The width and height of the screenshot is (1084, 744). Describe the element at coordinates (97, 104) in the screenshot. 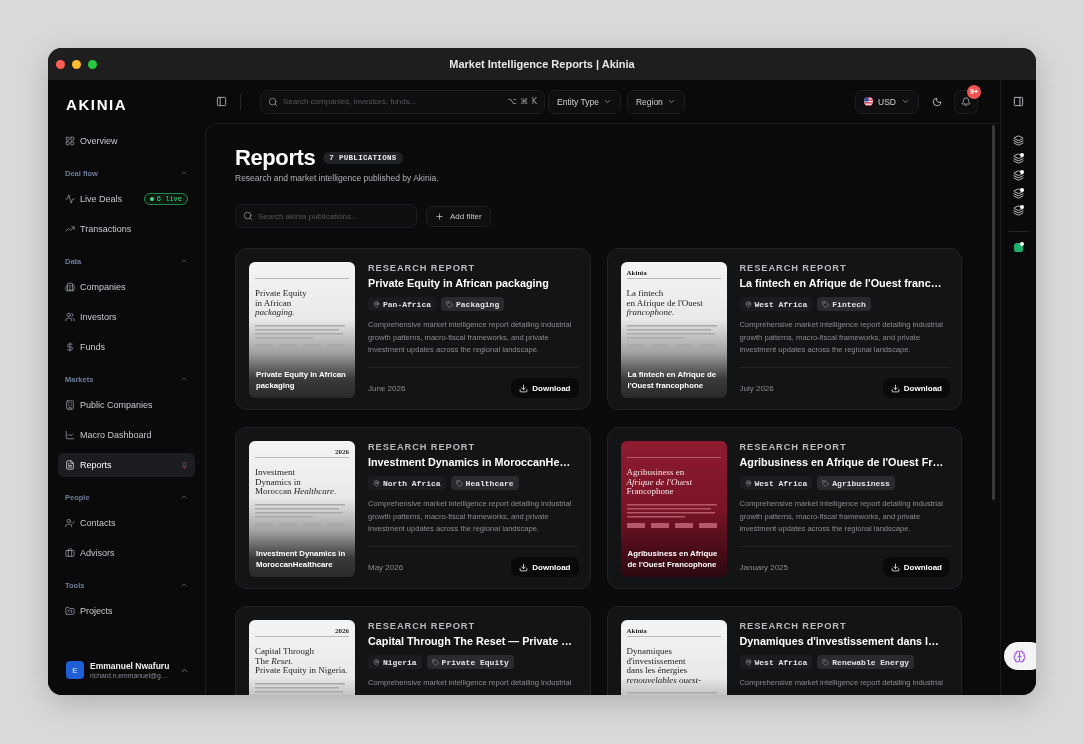

I see `logo: AKINIA` at that location.